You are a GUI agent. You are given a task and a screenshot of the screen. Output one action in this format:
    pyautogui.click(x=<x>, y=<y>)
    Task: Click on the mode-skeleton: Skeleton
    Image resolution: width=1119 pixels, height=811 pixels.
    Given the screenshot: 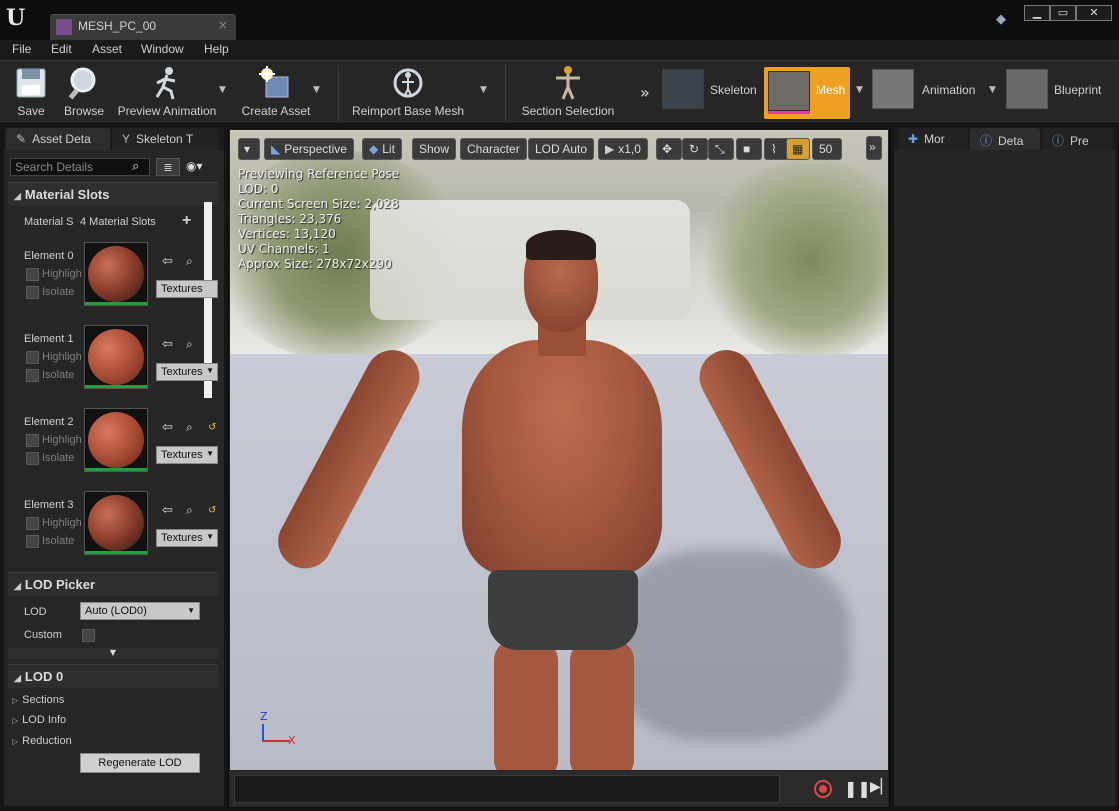 What is the action you would take?
    pyautogui.click(x=712, y=93)
    